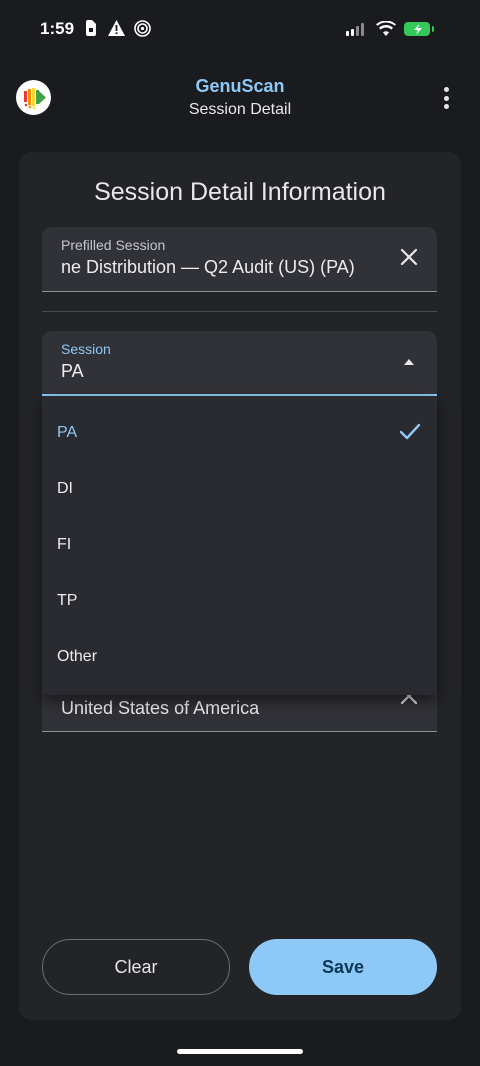 This screenshot has width=480, height=1066. What do you see at coordinates (160, 708) in the screenshot?
I see `country-value: United States of America` at bounding box center [160, 708].